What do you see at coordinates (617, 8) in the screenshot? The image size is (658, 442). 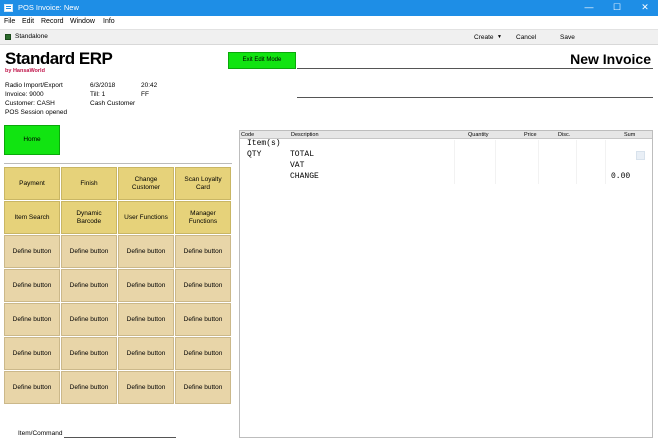 I see `maximize-icon: ☐` at bounding box center [617, 8].